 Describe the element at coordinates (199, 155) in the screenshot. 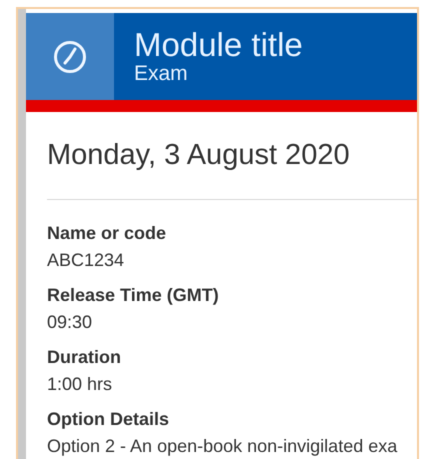

I see `date-heading: Monday, 3 August 2020` at that location.